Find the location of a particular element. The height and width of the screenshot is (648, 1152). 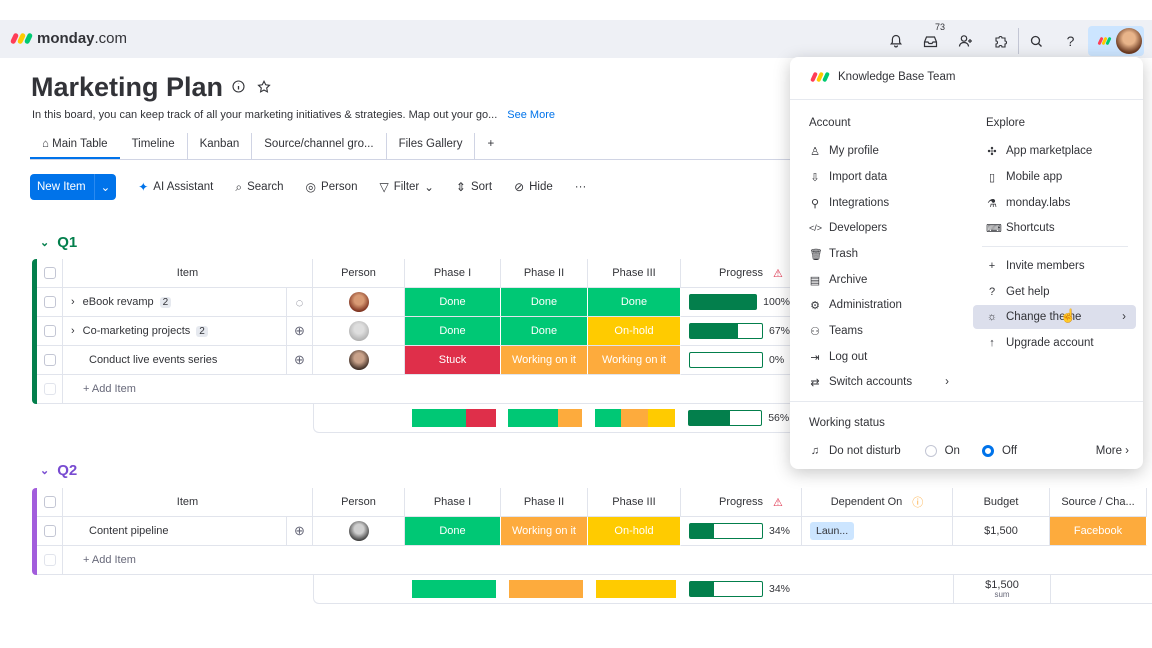

new-item-button: New Item ⌄ is located at coordinates (73, 187).